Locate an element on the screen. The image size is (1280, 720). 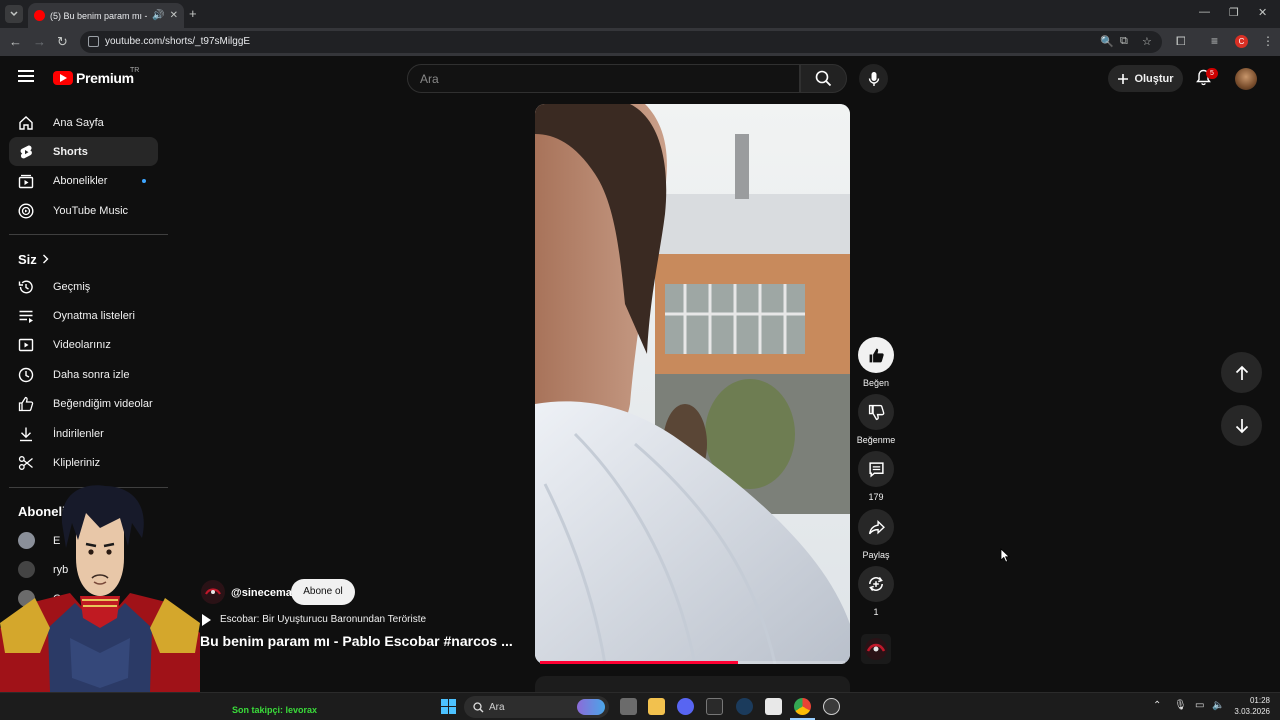
sidebar-item-liked-videos: Beğendiğim videolar is located at coordinates (83, 403).